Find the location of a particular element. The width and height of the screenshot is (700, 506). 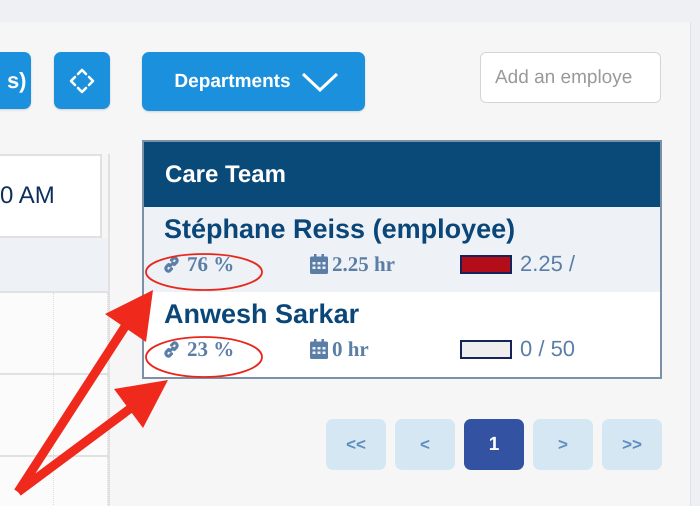

chevron-down-icon is located at coordinates (319, 82).